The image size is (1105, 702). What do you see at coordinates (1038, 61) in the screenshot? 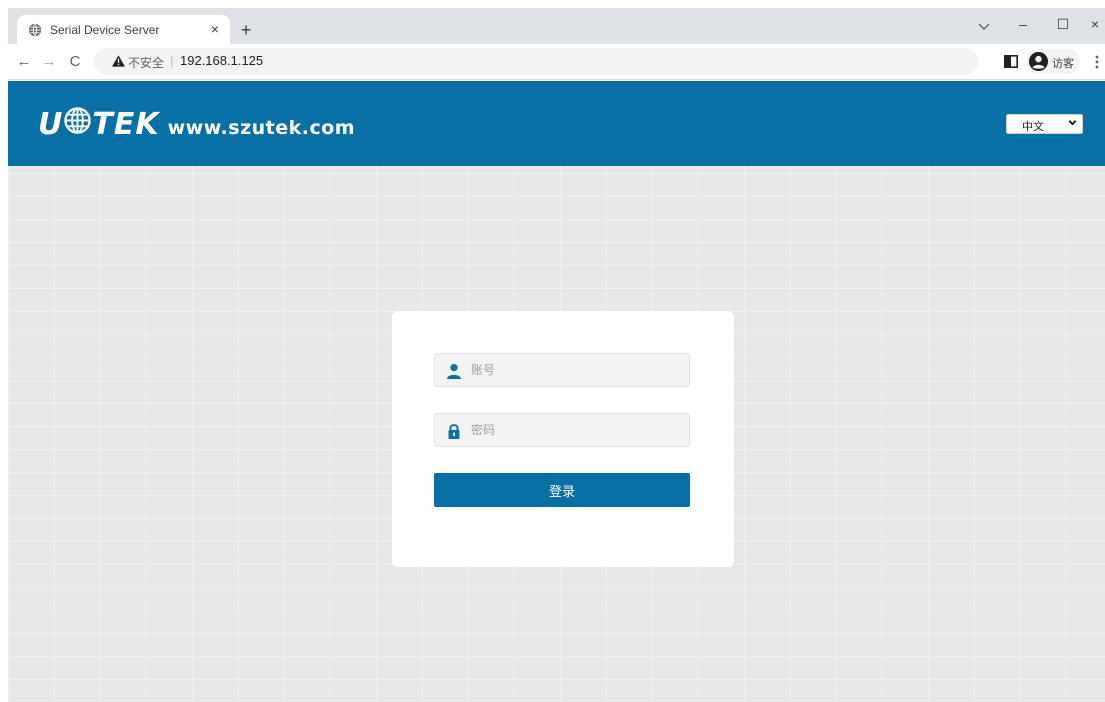
I see `profile-icon` at bounding box center [1038, 61].